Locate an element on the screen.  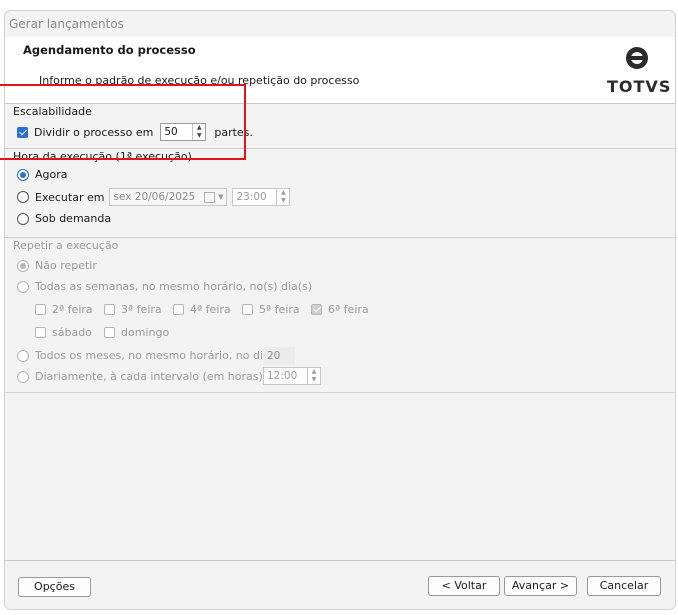
weekday-label: 3ª feira is located at coordinates (141, 309).